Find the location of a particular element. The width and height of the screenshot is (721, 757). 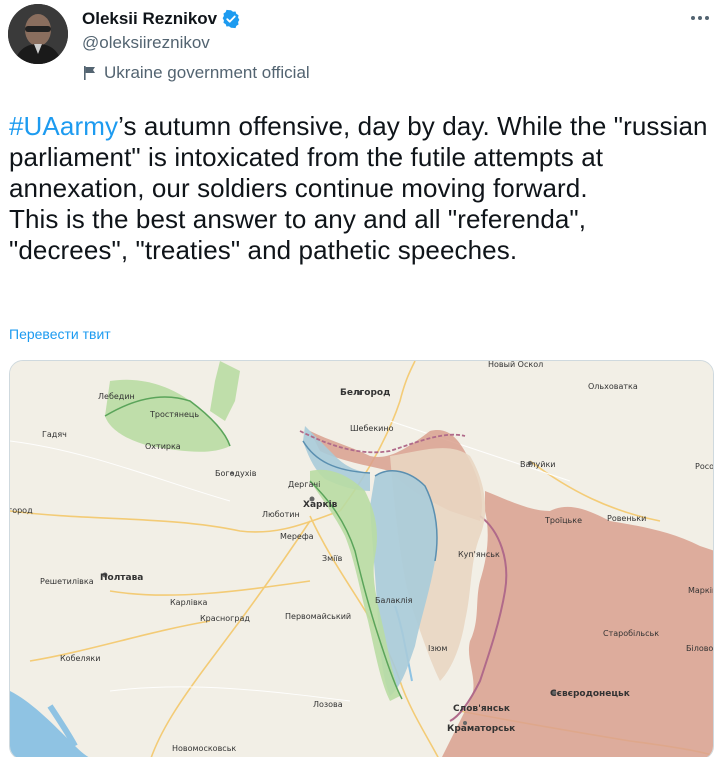

map-label-kobeliaky: Кобеляки is located at coordinates (80, 658).